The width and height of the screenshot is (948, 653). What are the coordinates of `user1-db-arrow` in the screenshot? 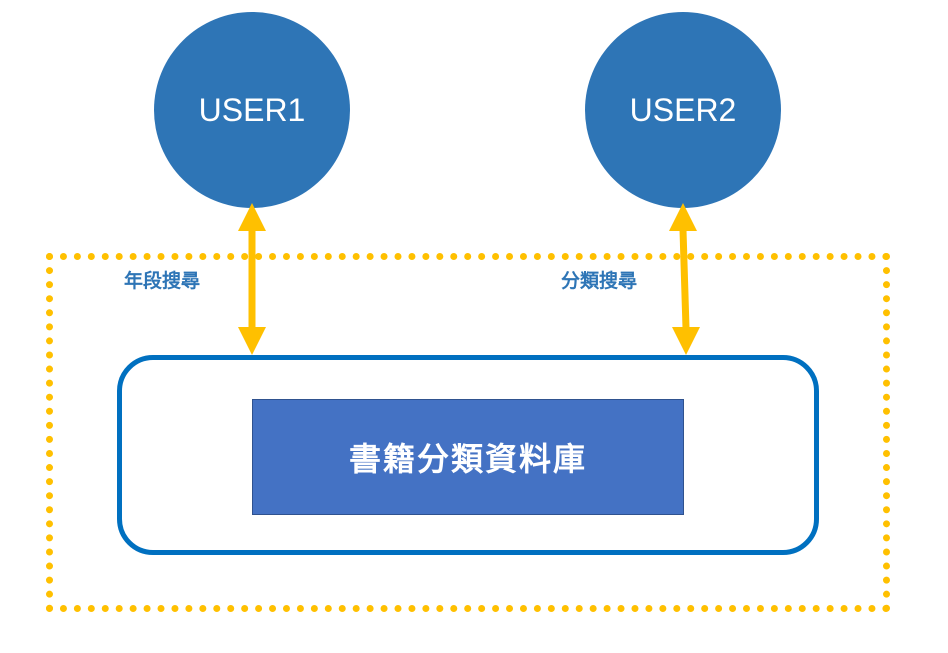 It's located at (252, 279).